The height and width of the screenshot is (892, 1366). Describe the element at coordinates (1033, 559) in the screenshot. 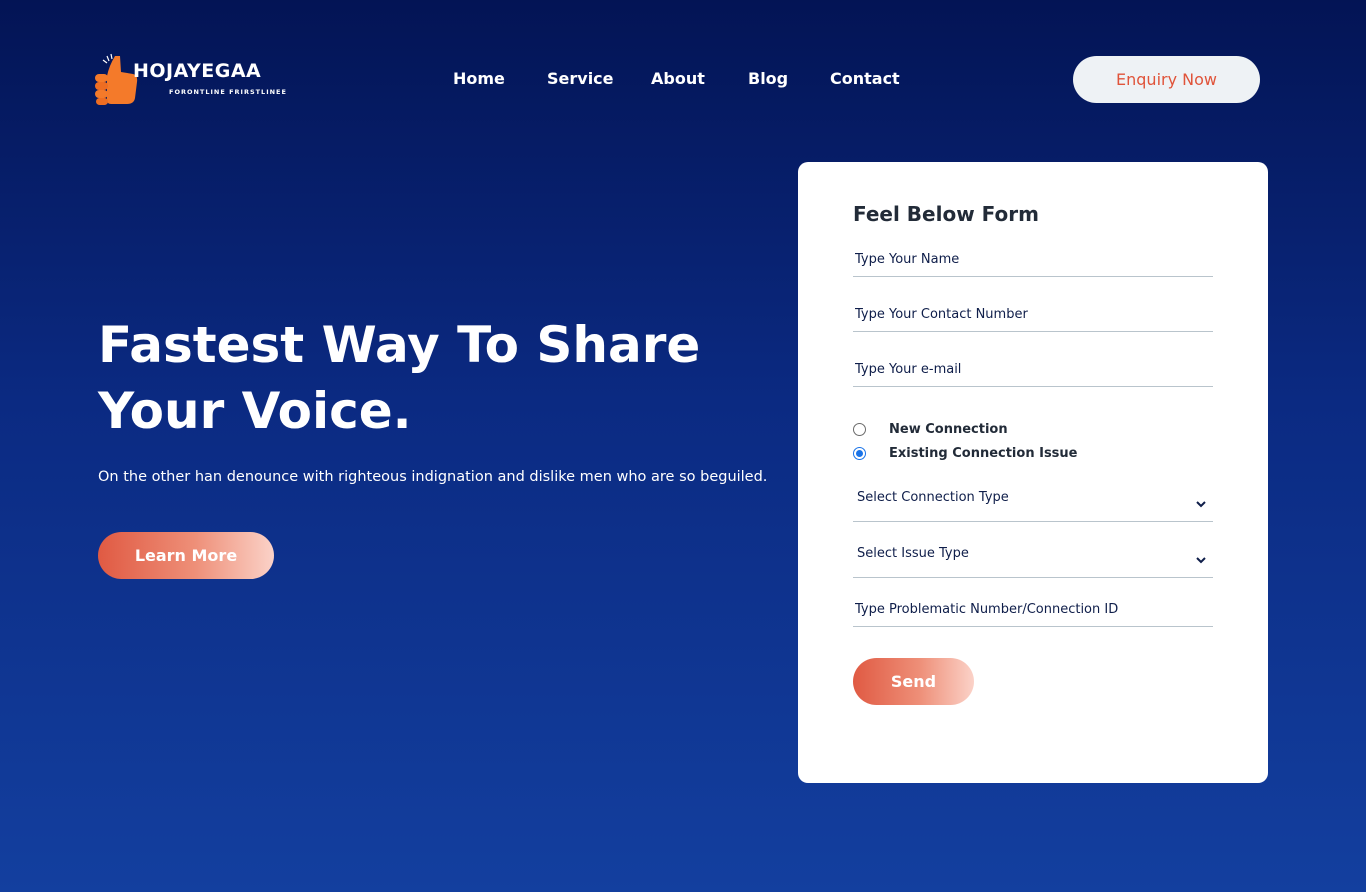

I see `issue-type-select: Select Issue Type` at that location.